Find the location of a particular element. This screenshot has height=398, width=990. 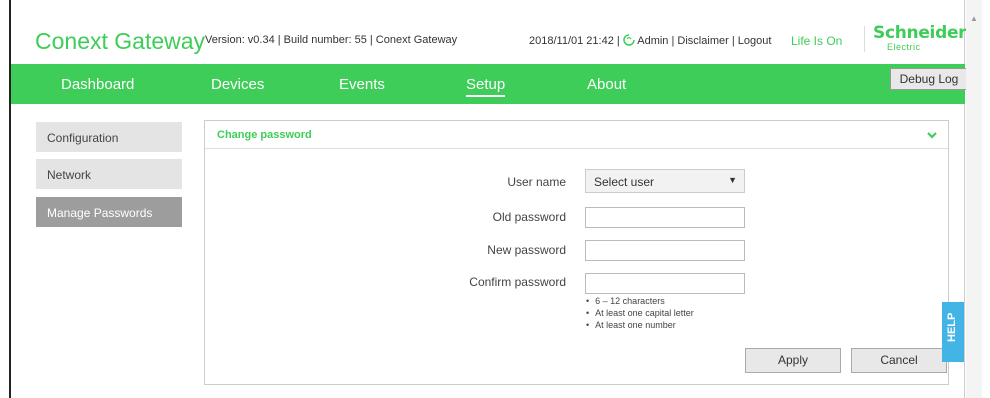

user-name-label: User name is located at coordinates (536, 182).